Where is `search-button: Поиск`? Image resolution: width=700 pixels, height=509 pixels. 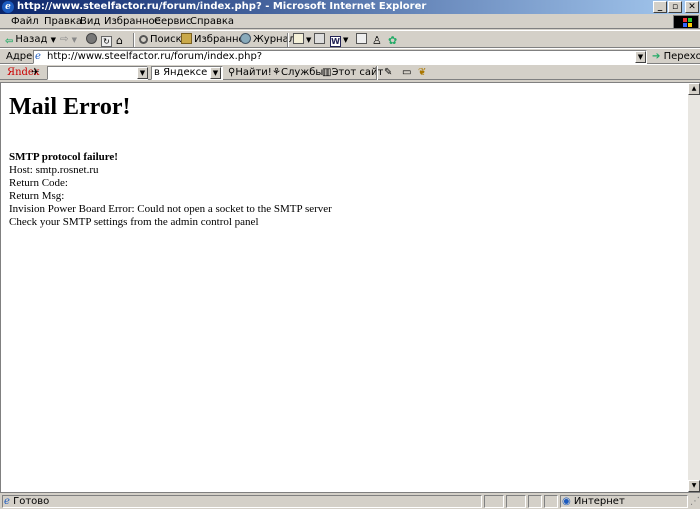 search-button: Поиск is located at coordinates (160, 40).